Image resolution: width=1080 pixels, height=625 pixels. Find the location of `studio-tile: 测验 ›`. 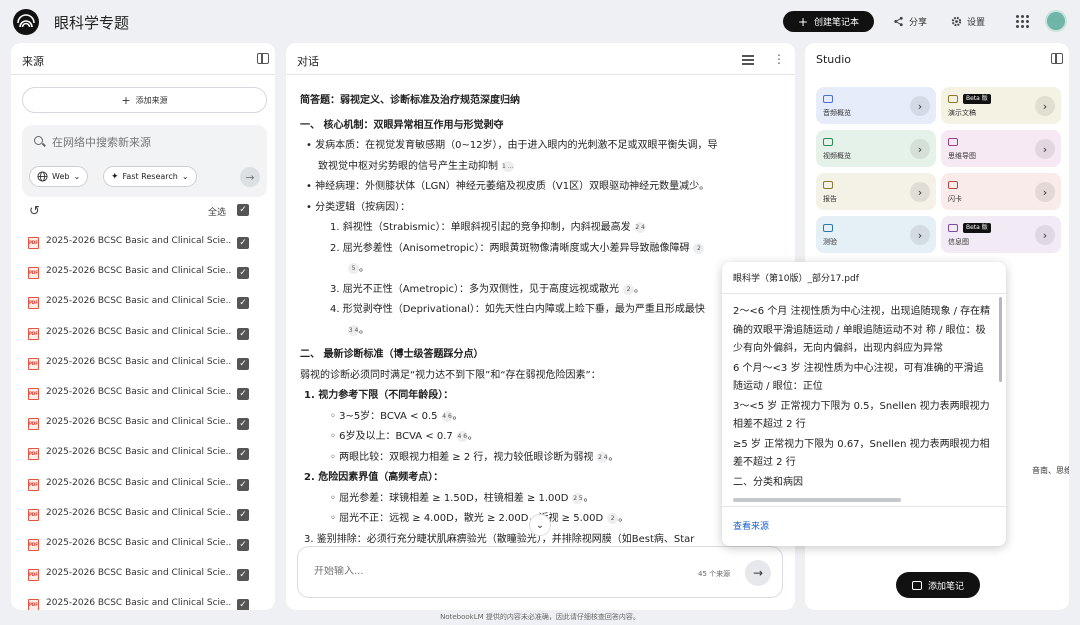

studio-tile: 测验 › is located at coordinates (876, 234).